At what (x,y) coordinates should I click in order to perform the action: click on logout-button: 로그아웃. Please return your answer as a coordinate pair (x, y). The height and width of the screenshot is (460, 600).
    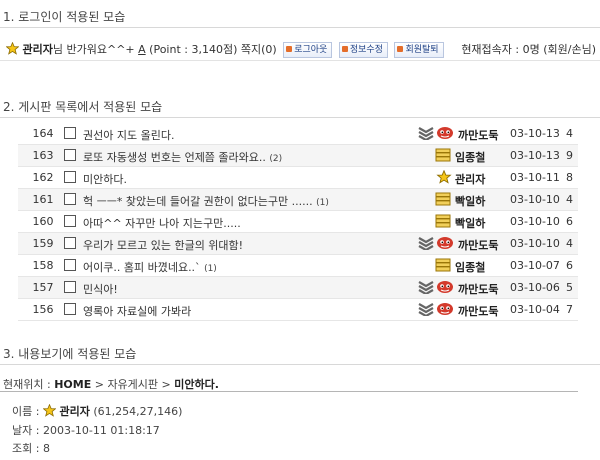
    Looking at the image, I should click on (308, 50).